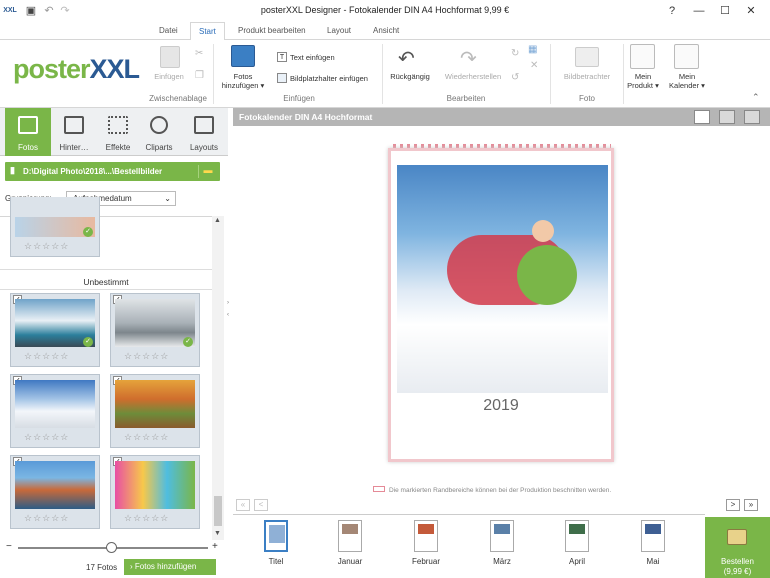 This screenshot has height=578, width=770. What do you see at coordinates (282, 57) in the screenshot?
I see `text-icon: T` at bounding box center [282, 57].